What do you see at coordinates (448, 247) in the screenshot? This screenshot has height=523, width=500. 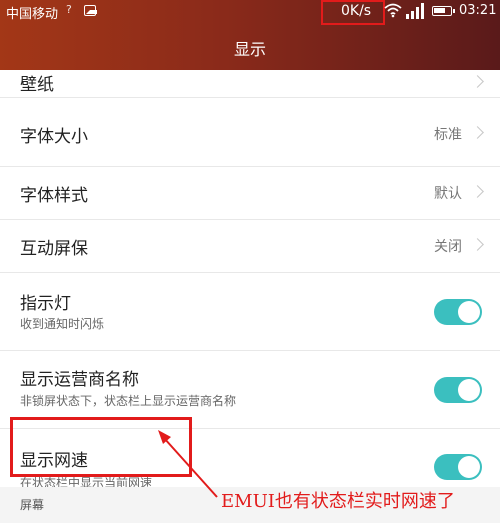 I see `setting-screensaver-value: 关闭` at bounding box center [448, 247].